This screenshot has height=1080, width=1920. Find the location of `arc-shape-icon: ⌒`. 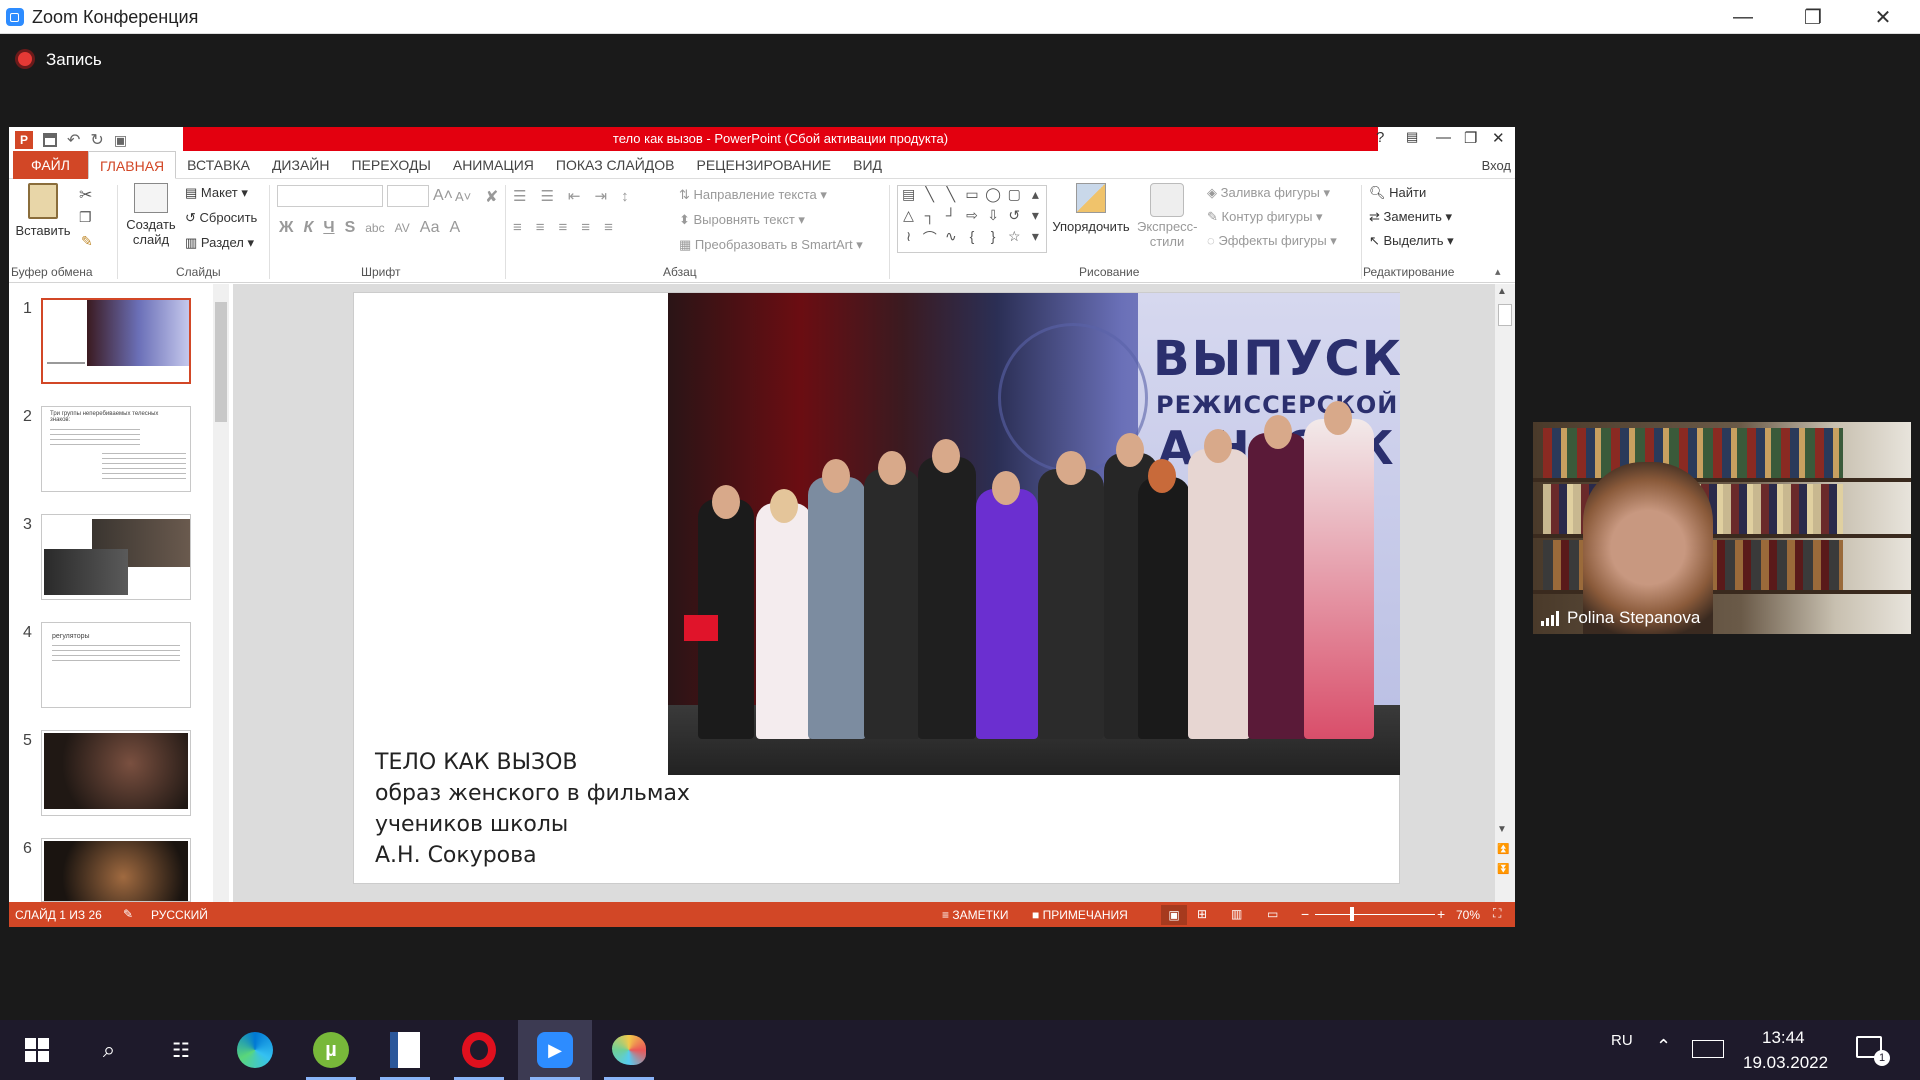

arc-shape-icon: ⌒ is located at coordinates (929, 240).